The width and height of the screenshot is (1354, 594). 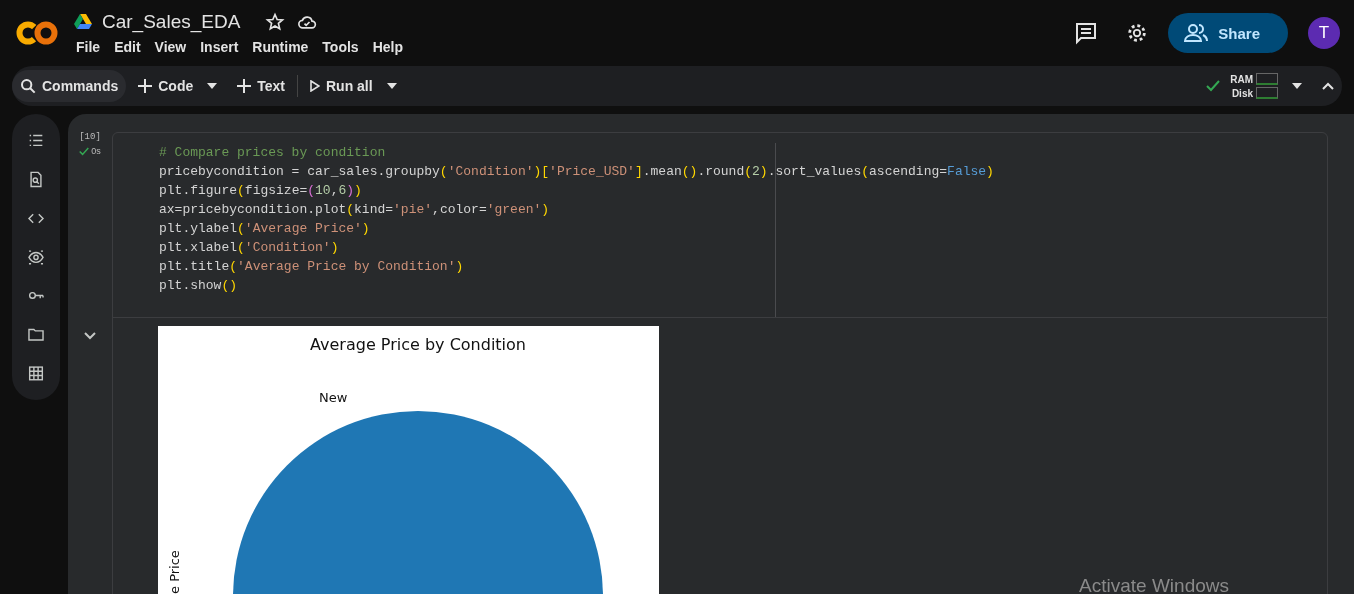 I want to click on comment-icon, so click(x=1086, y=33).